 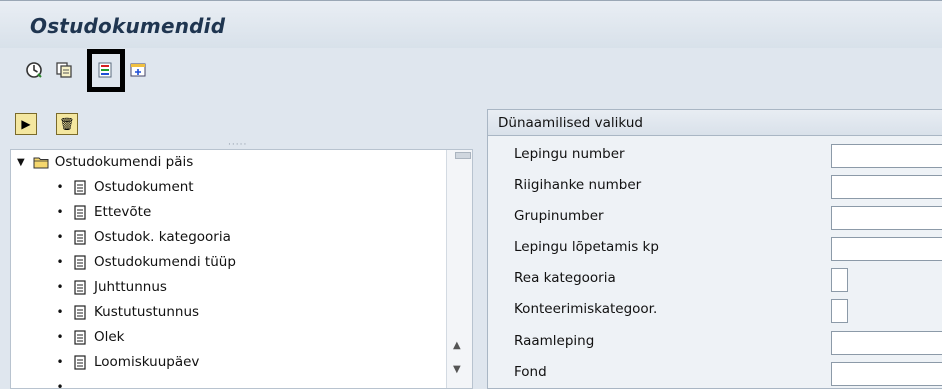 I want to click on folder-icon, so click(x=41, y=162).